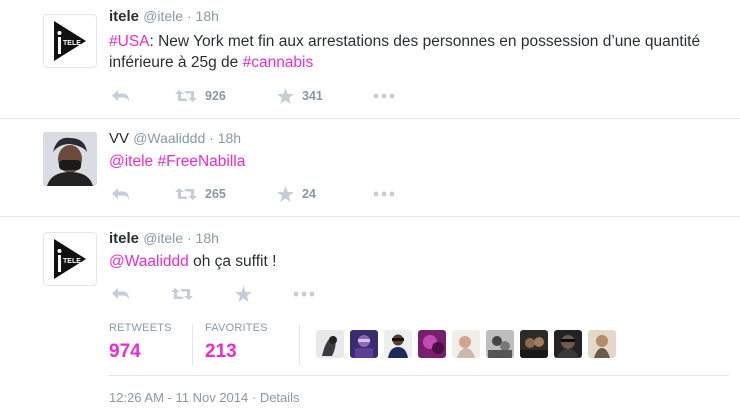  I want to click on favorite-button, so click(243, 294).